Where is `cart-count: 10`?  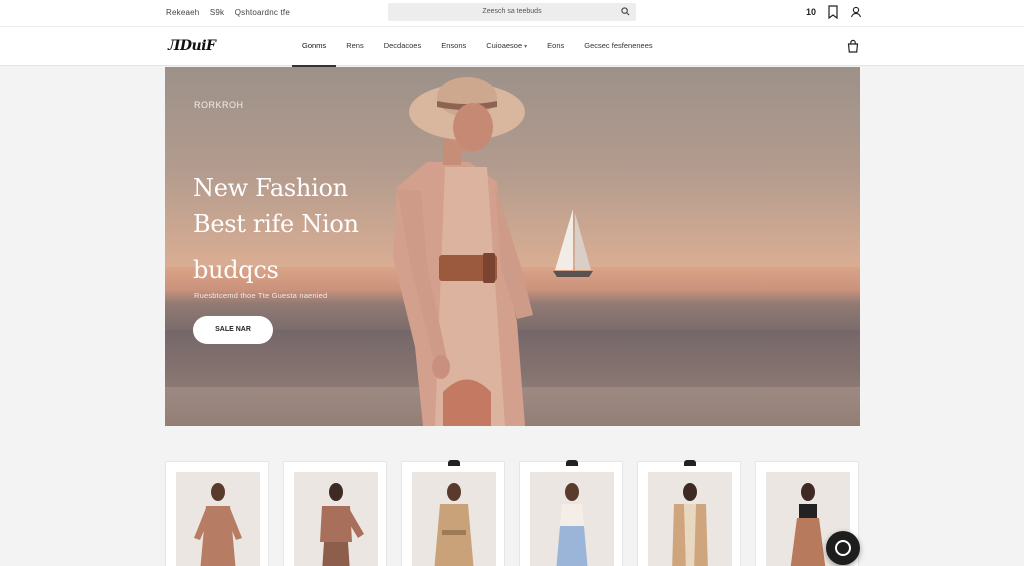 cart-count: 10 is located at coordinates (811, 12).